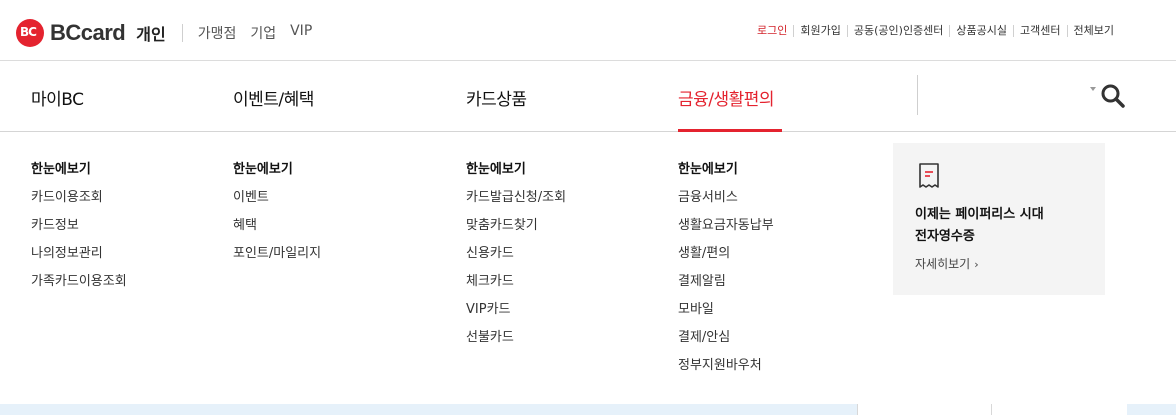 The image size is (1176, 415). Describe the element at coordinates (516, 314) in the screenshot. I see `menu-link: VIP카드` at that location.